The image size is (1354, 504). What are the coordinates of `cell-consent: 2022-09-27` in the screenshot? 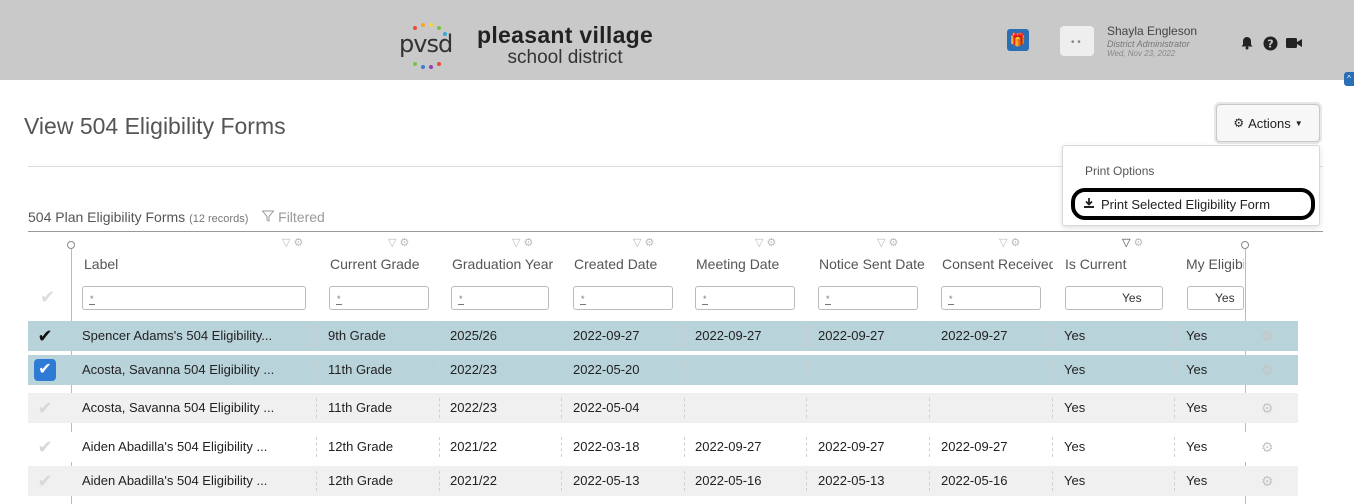 It's located at (974, 446).